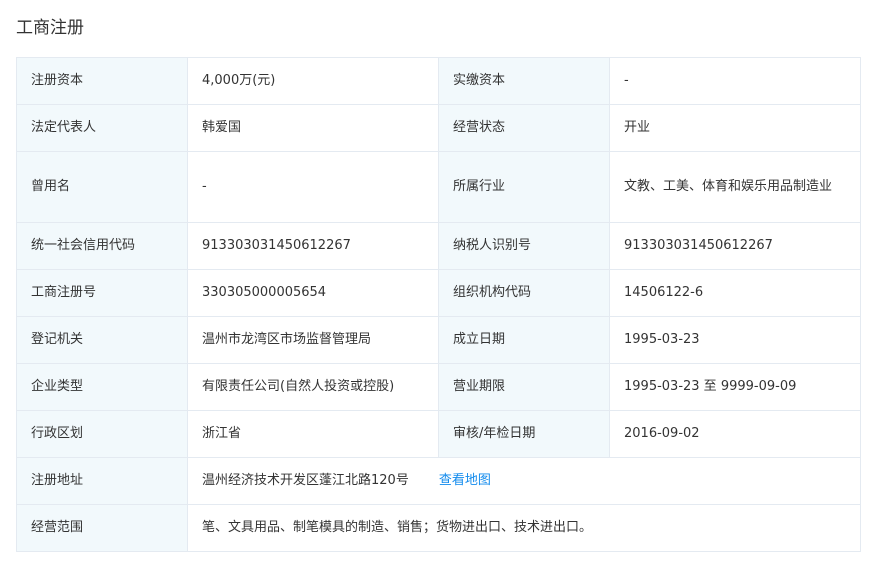 The image size is (876, 580). I want to click on view-map-link: 查看地图, so click(465, 480).